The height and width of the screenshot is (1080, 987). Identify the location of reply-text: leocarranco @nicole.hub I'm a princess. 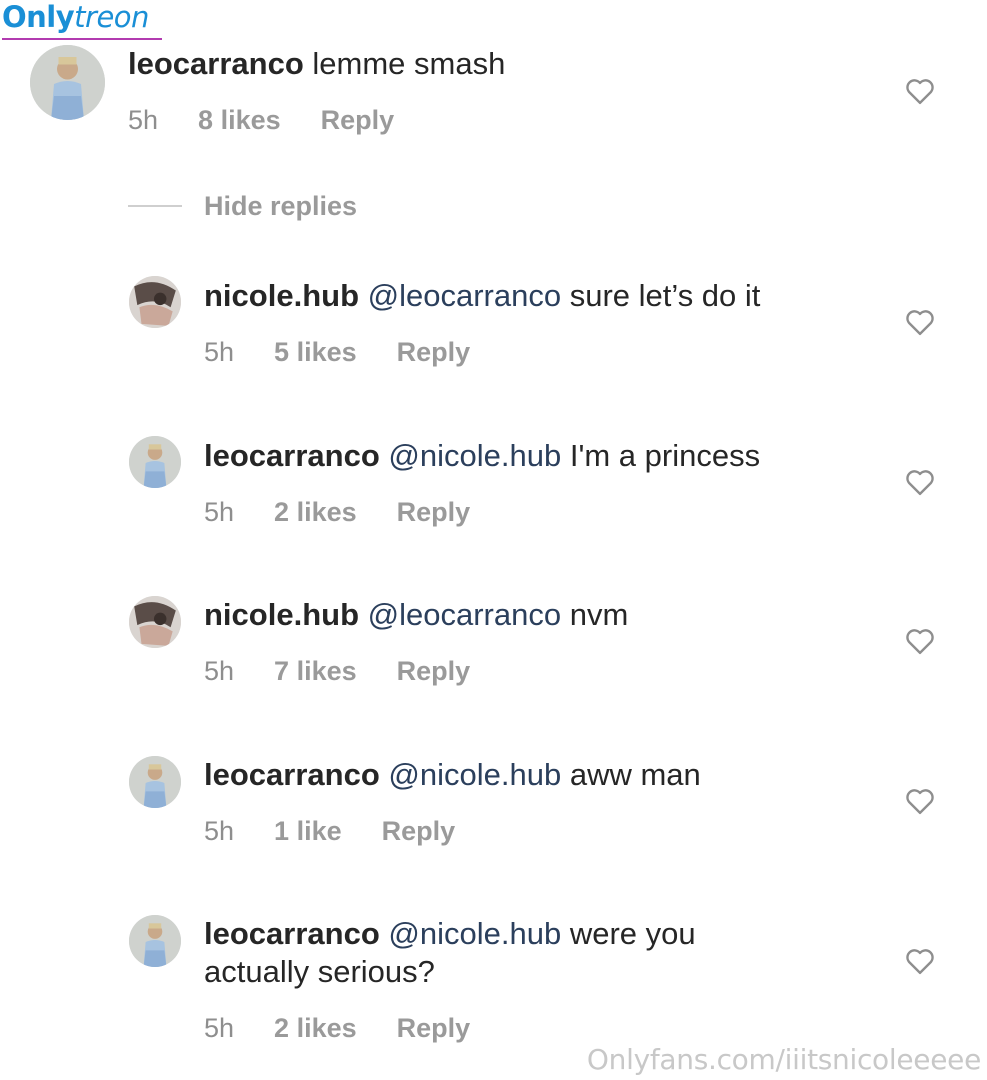
(482, 456).